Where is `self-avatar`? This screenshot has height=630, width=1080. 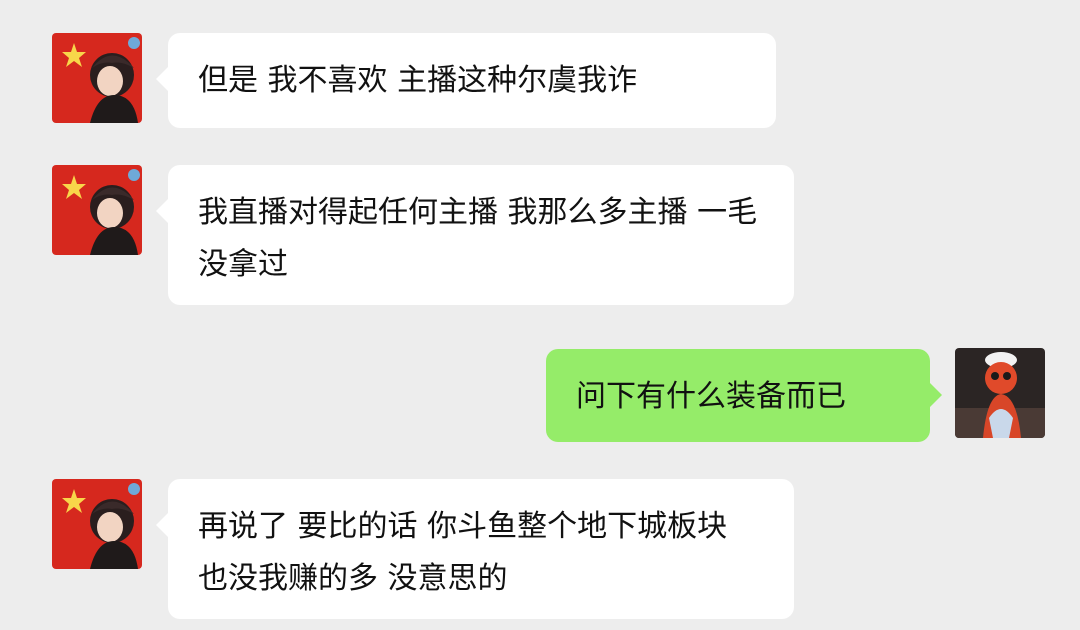
self-avatar is located at coordinates (1000, 393).